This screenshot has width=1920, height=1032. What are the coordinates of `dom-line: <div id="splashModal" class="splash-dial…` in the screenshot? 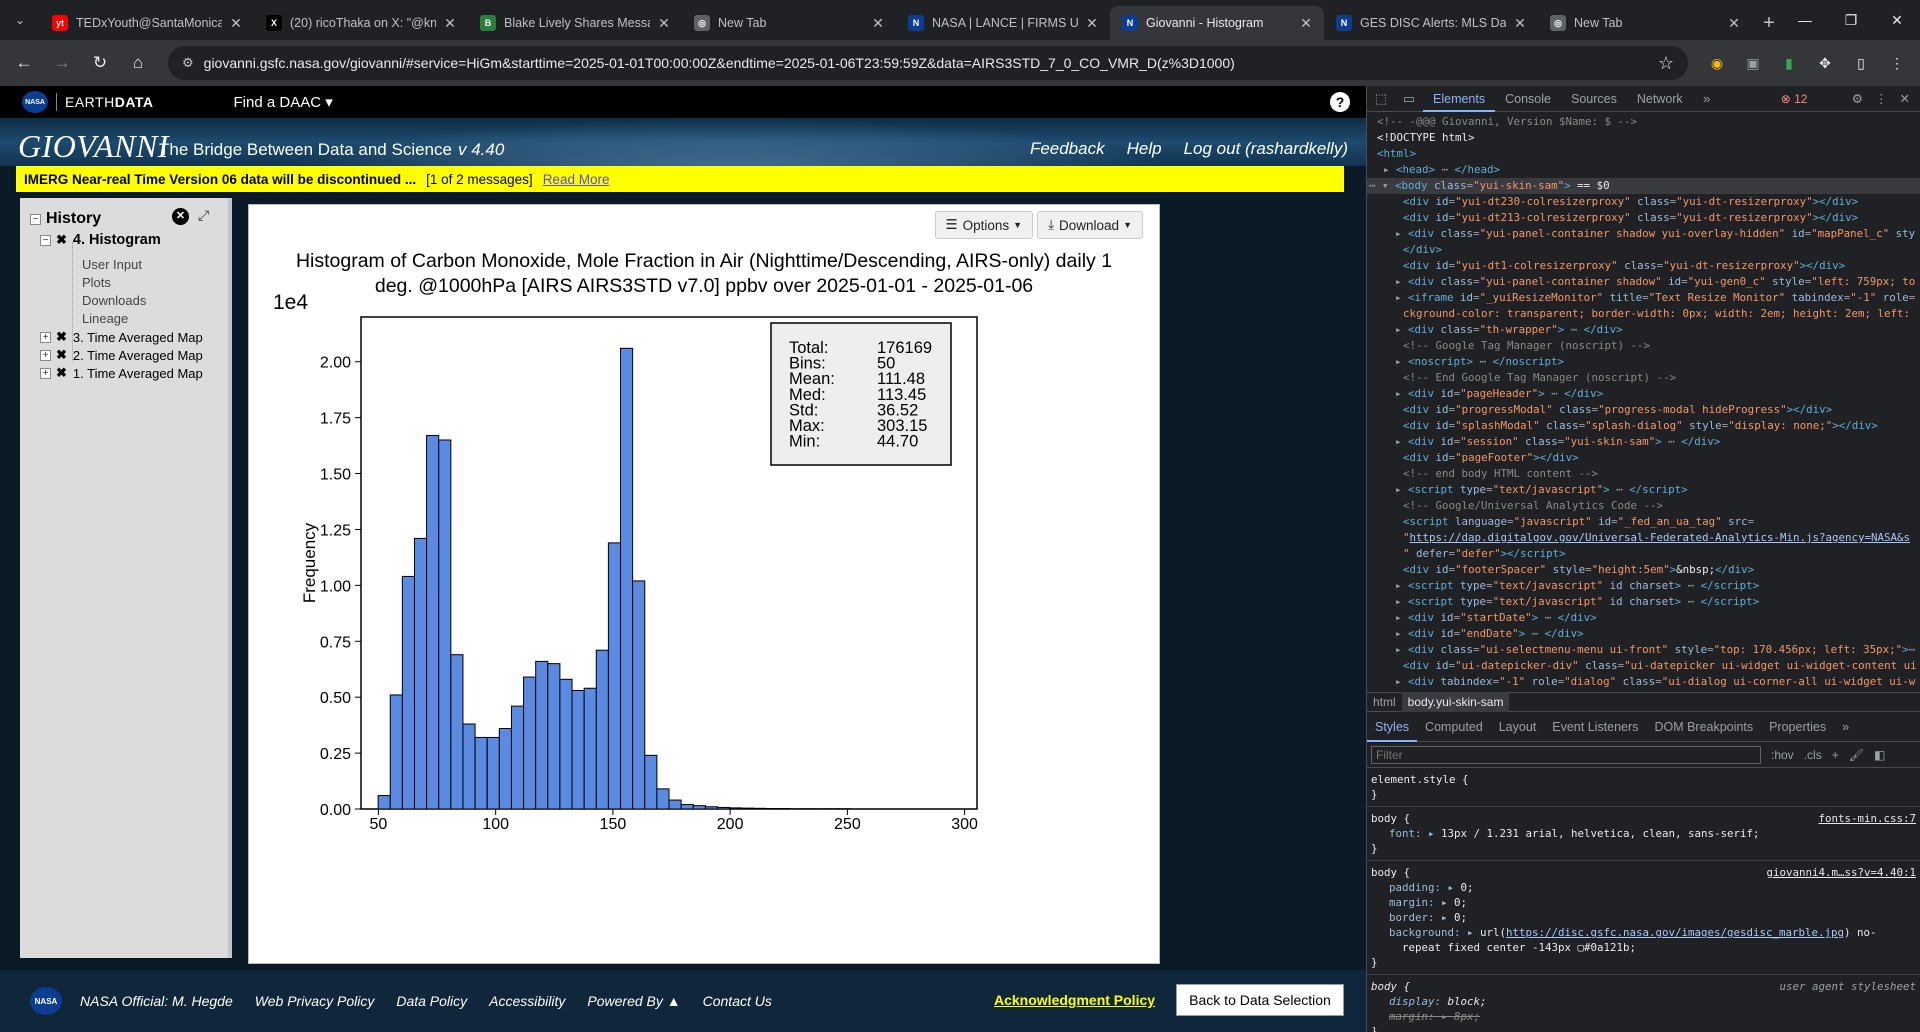 It's located at (1643, 426).